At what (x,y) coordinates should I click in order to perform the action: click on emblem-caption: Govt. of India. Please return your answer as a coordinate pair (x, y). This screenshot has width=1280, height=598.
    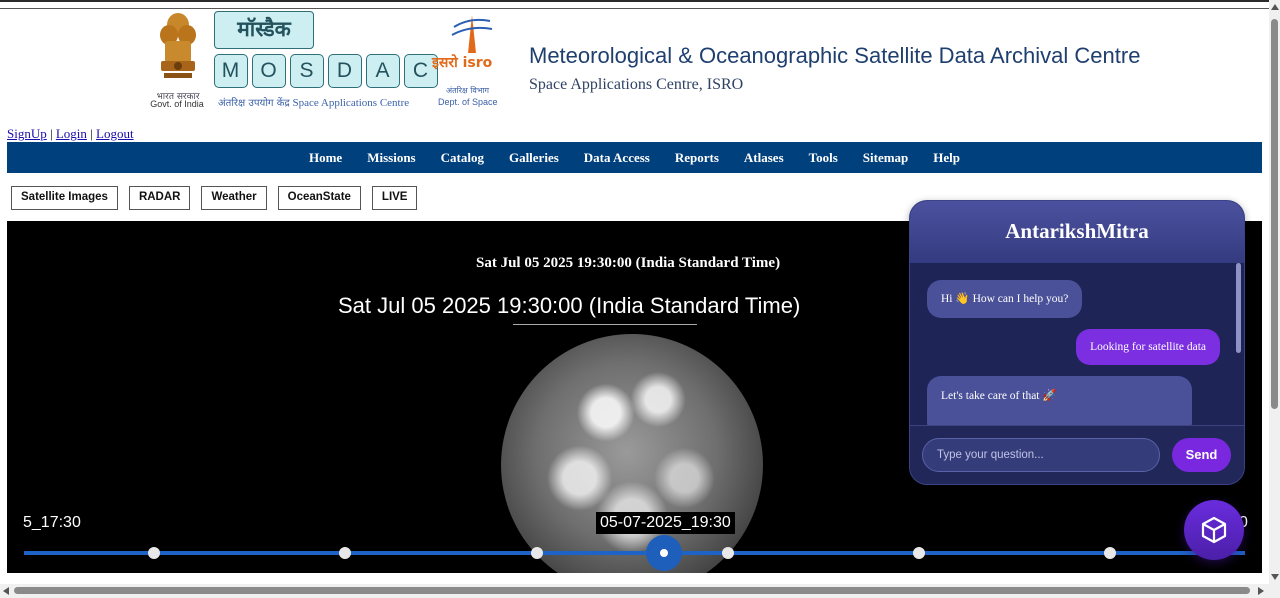
    Looking at the image, I should click on (177, 104).